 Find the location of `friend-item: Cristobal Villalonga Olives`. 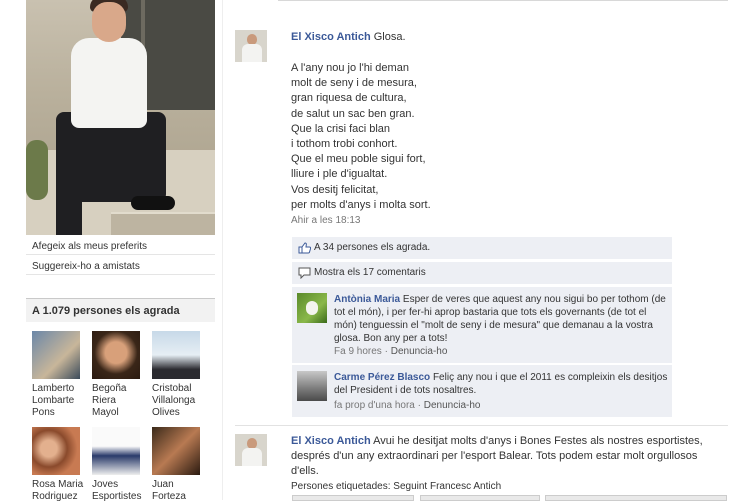

friend-item: Cristobal Villalonga Olives is located at coordinates (178, 375).